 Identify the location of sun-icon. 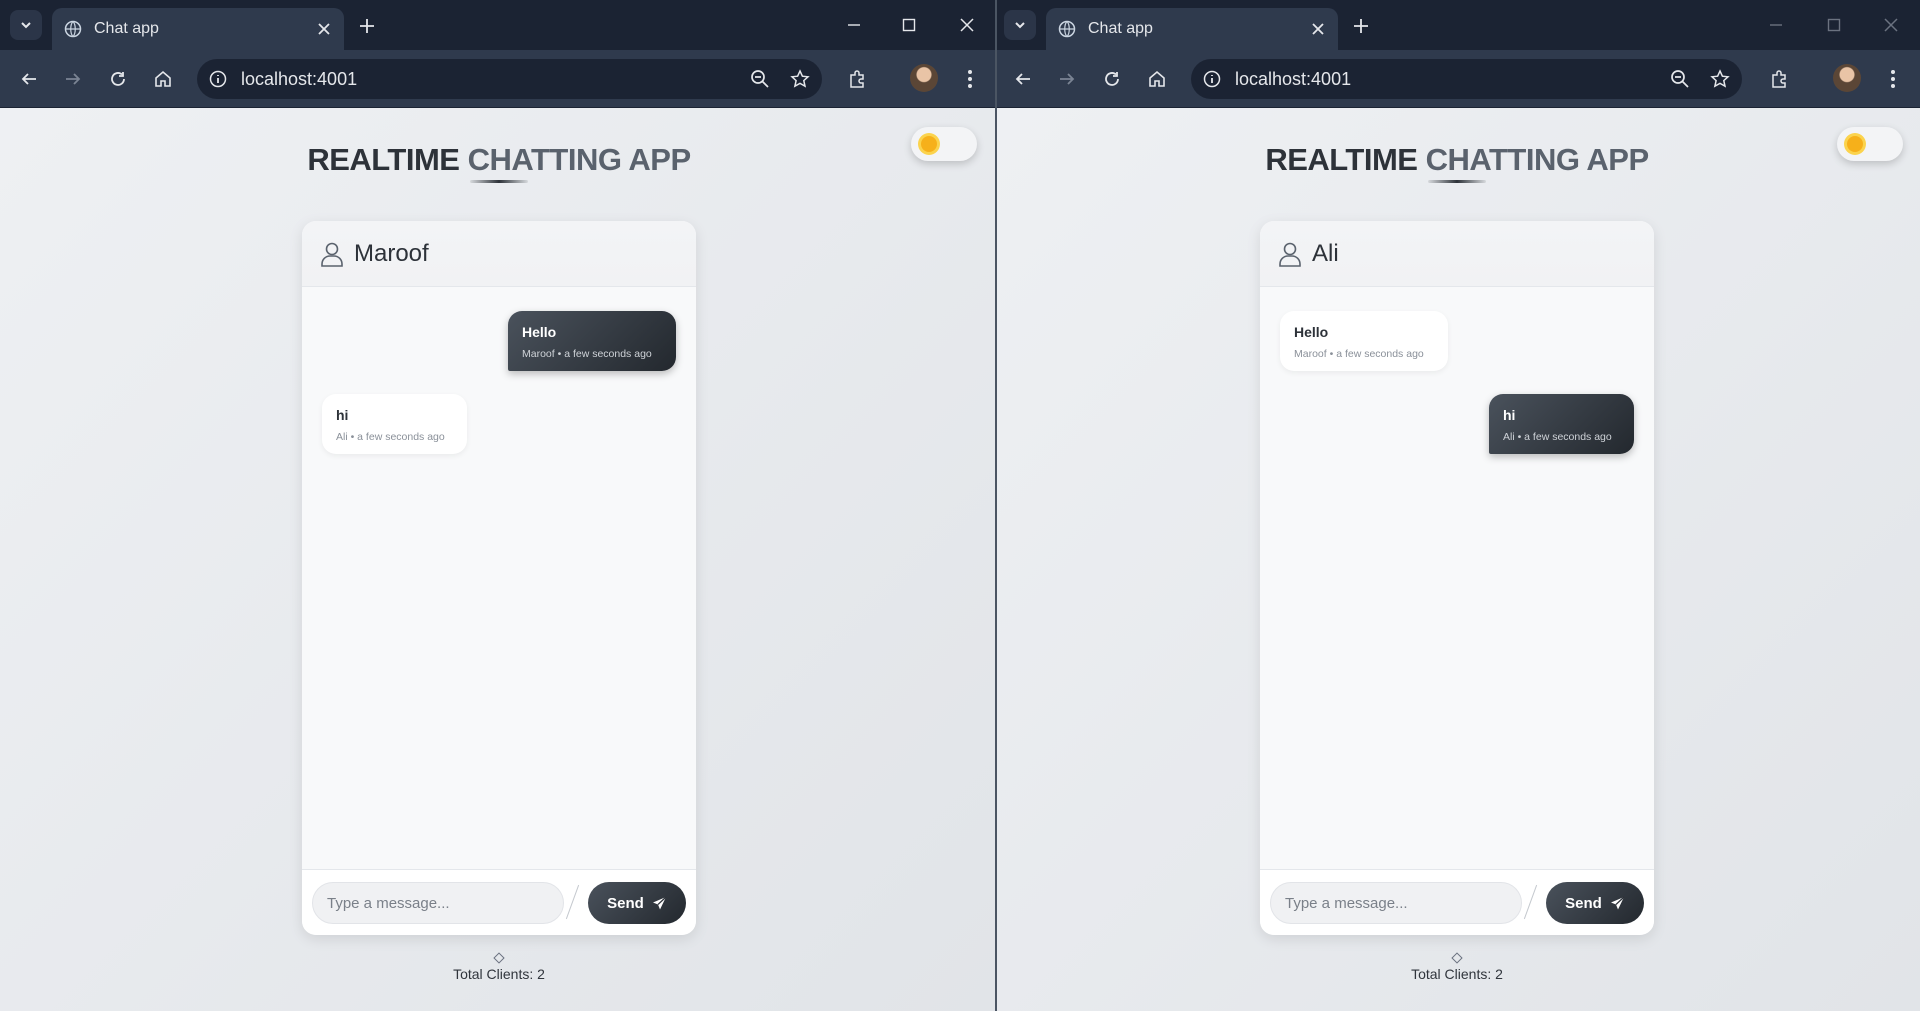
(1855, 144).